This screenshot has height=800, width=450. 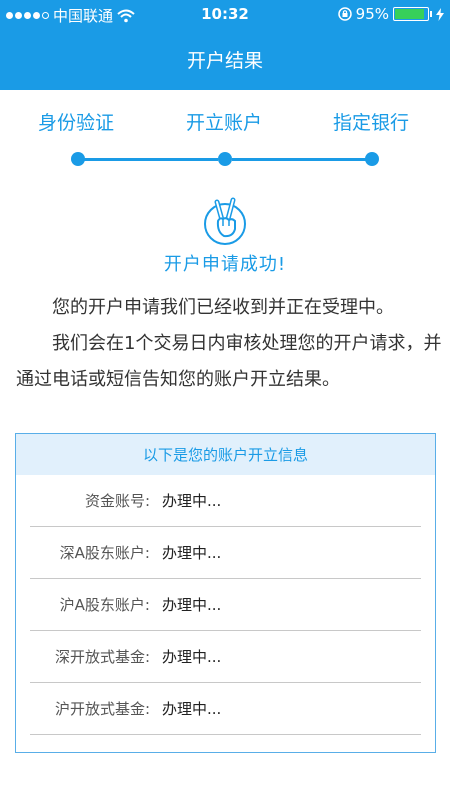 What do you see at coordinates (225, 264) in the screenshot?
I see `success-title: 开户申请成功!` at bounding box center [225, 264].